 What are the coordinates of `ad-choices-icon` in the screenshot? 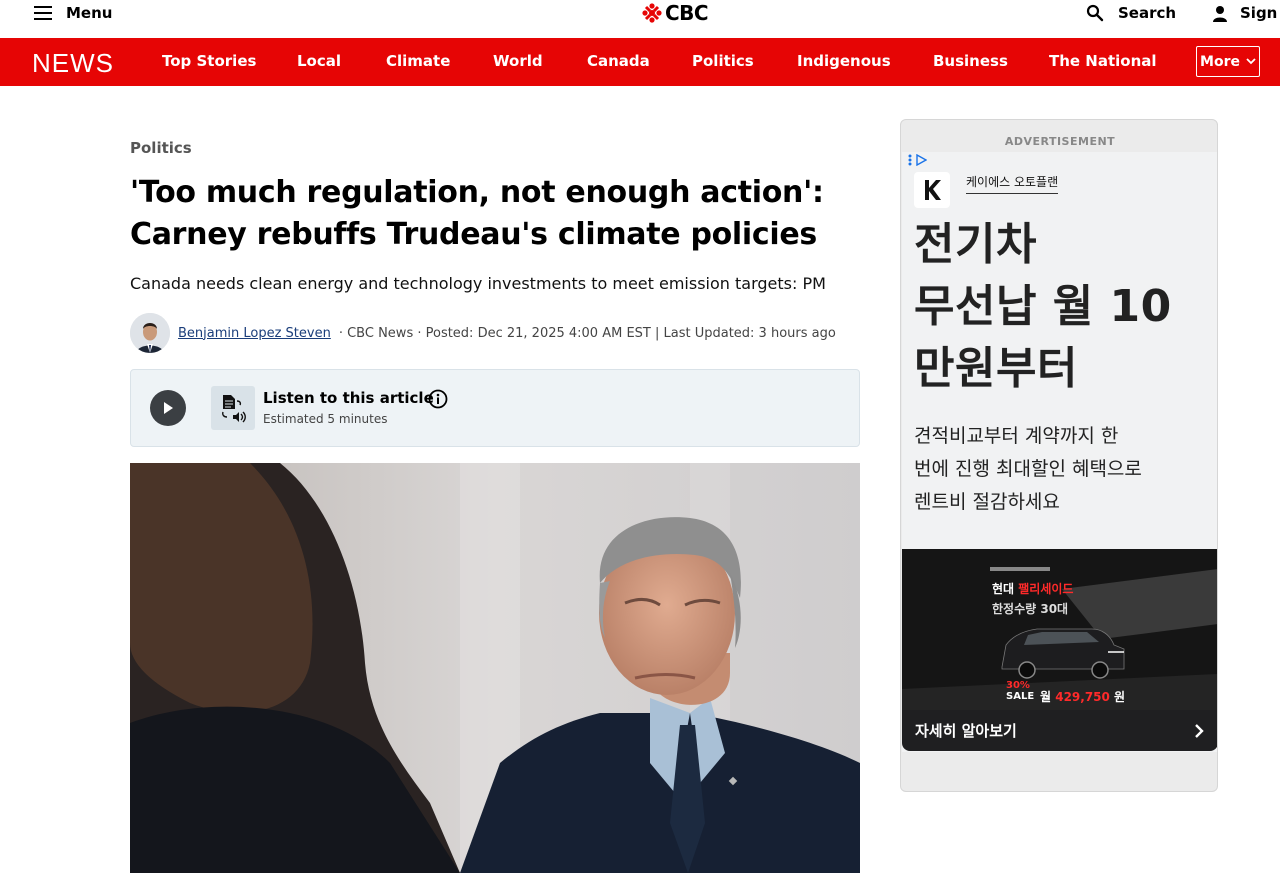 It's located at (921, 160).